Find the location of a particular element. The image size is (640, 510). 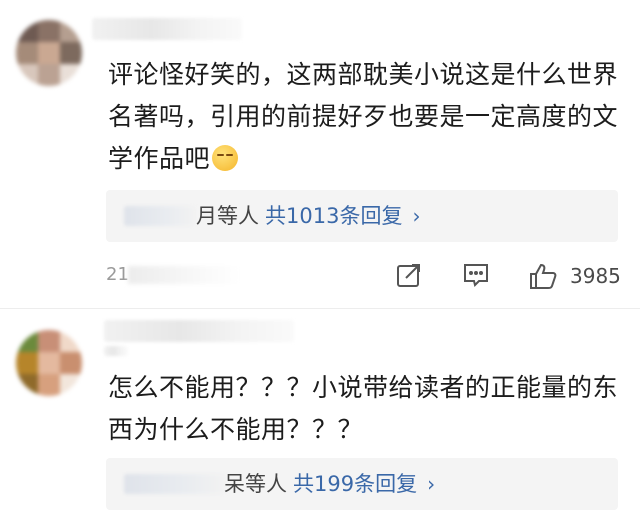

reply-summary-text: 月等人 共1013条回复 › is located at coordinates (308, 216).